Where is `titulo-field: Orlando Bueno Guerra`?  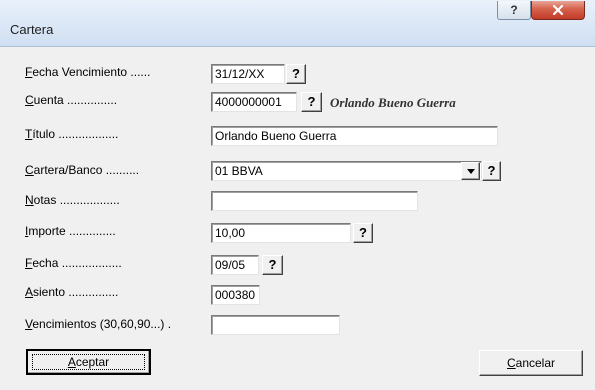
titulo-field: Orlando Bueno Guerra is located at coordinates (354, 136).